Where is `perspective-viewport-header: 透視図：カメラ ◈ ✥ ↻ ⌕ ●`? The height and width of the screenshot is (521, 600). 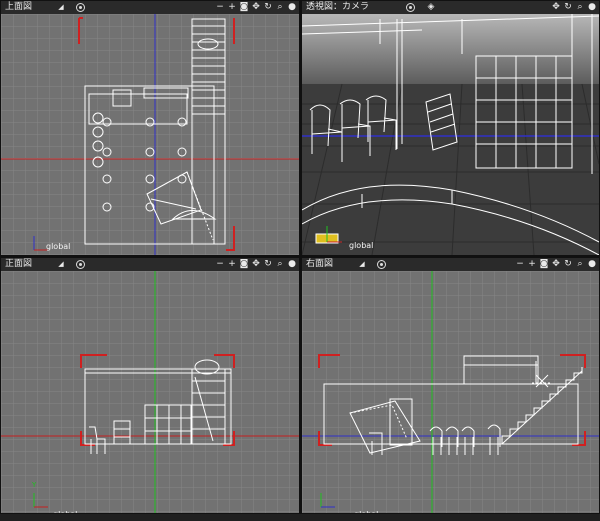
perspective-viewport-header: 透視図：カメラ ◈ ✥ ↻ ⌕ ● is located at coordinates (450, 7).